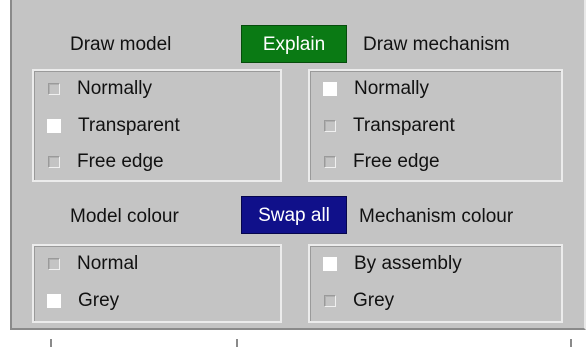 This screenshot has width=588, height=347. I want to click on draw-model-option-normally: Normally, so click(96, 89).